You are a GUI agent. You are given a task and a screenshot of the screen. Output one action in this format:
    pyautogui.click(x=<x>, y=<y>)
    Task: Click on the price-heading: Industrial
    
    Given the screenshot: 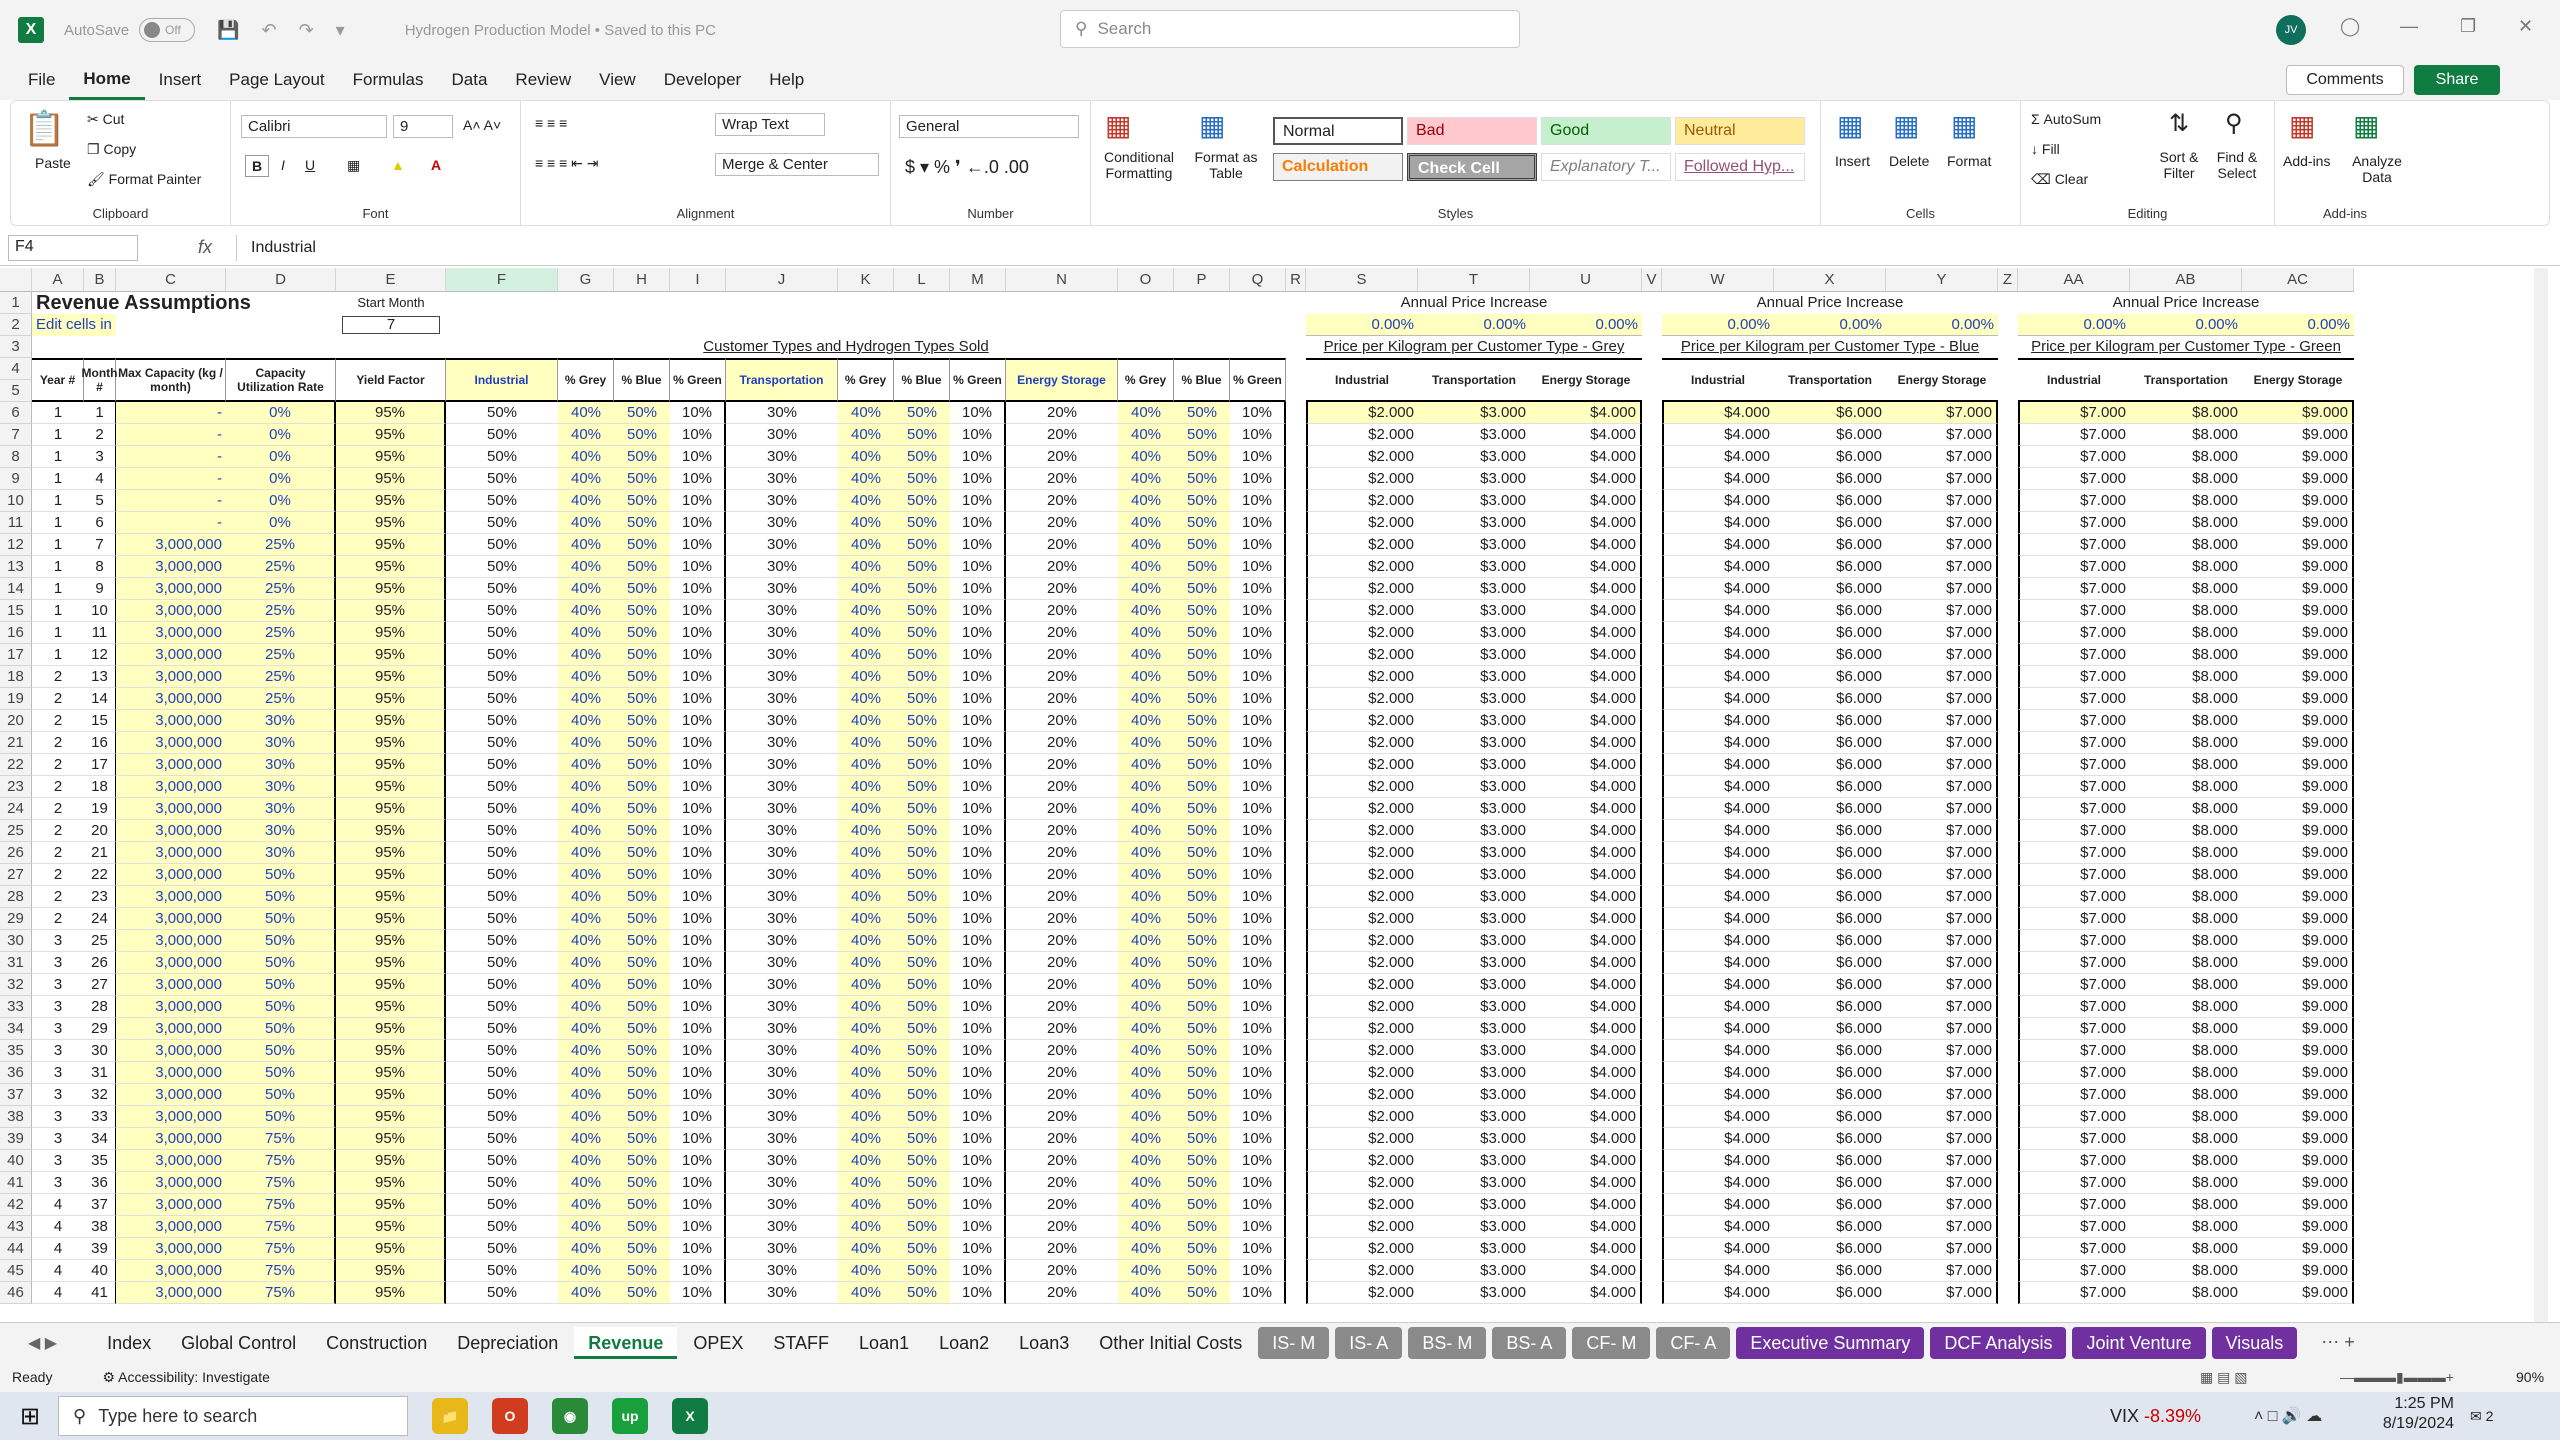 What is the action you would take?
    pyautogui.click(x=2074, y=380)
    